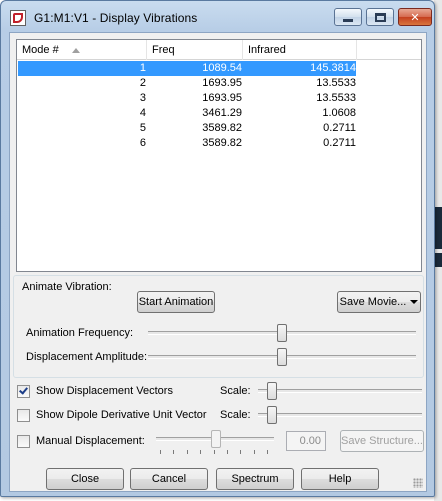 The width and height of the screenshot is (442, 501). I want to click on maximize-button, so click(380, 17).